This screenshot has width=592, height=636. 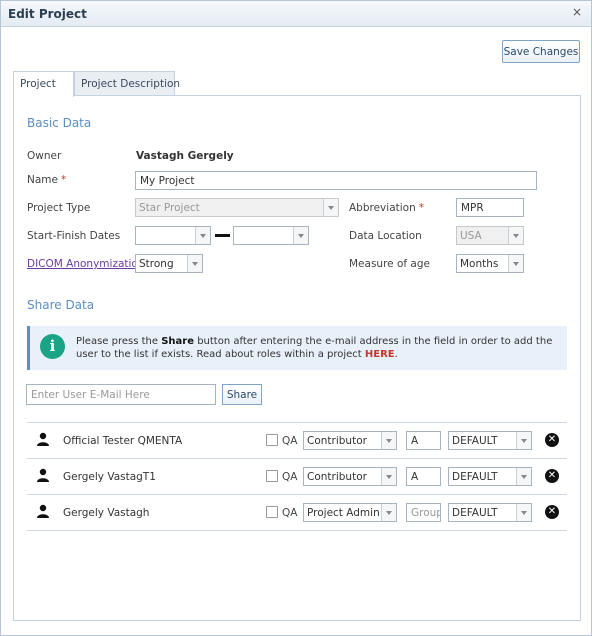 I want to click on info-text-part: Please press the, so click(x=119, y=341).